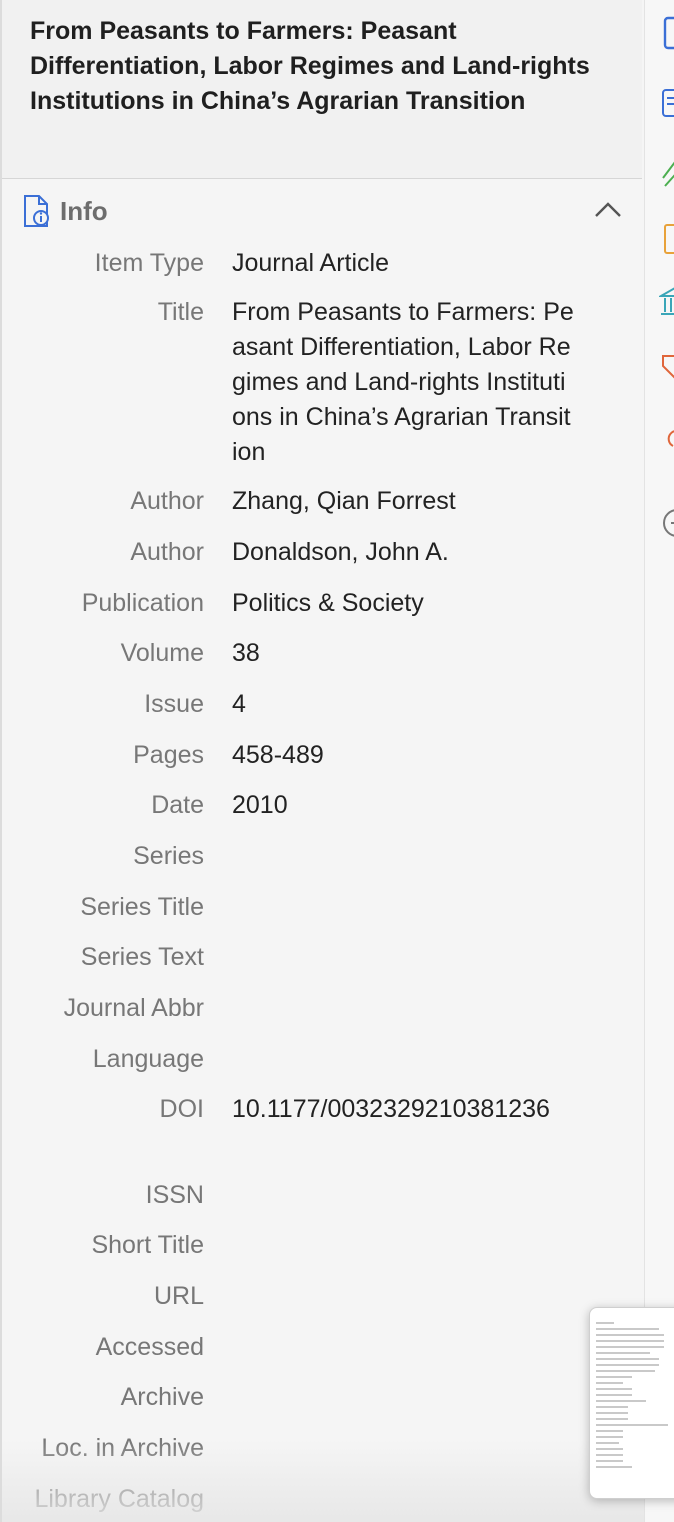  Describe the element at coordinates (142, 907) in the screenshot. I see `field-label: Series Title` at that location.